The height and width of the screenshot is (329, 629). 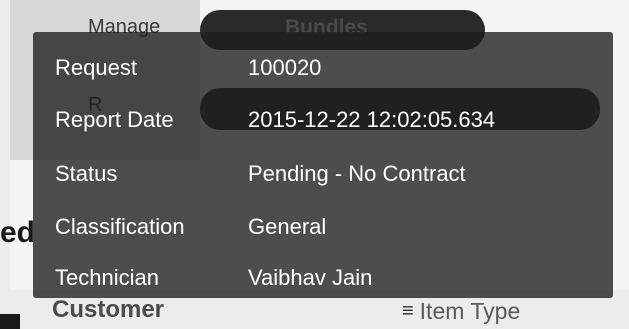 I want to click on tooltip-value: Vaibhav Jain, so click(x=310, y=277).